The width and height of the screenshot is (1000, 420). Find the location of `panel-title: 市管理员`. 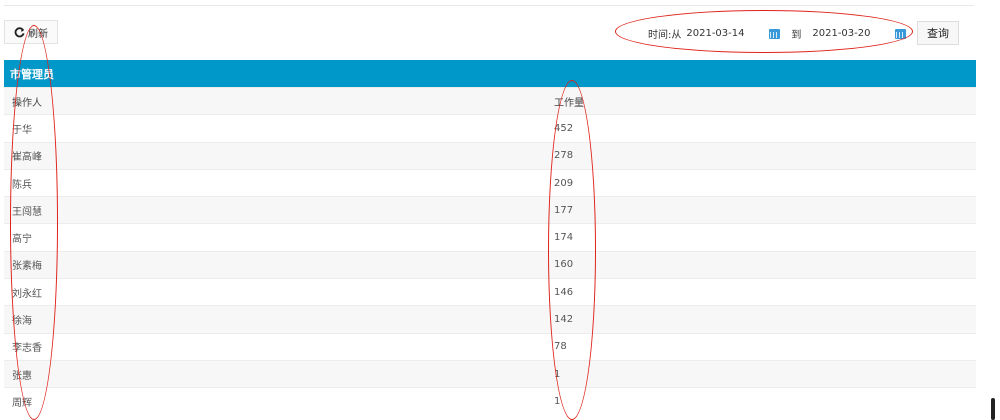

panel-title: 市管理员 is located at coordinates (490, 73).